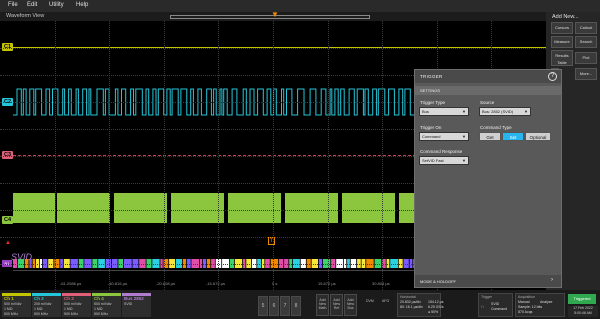 This screenshot has height=319, width=600. I want to click on search-button: Search, so click(586, 42).